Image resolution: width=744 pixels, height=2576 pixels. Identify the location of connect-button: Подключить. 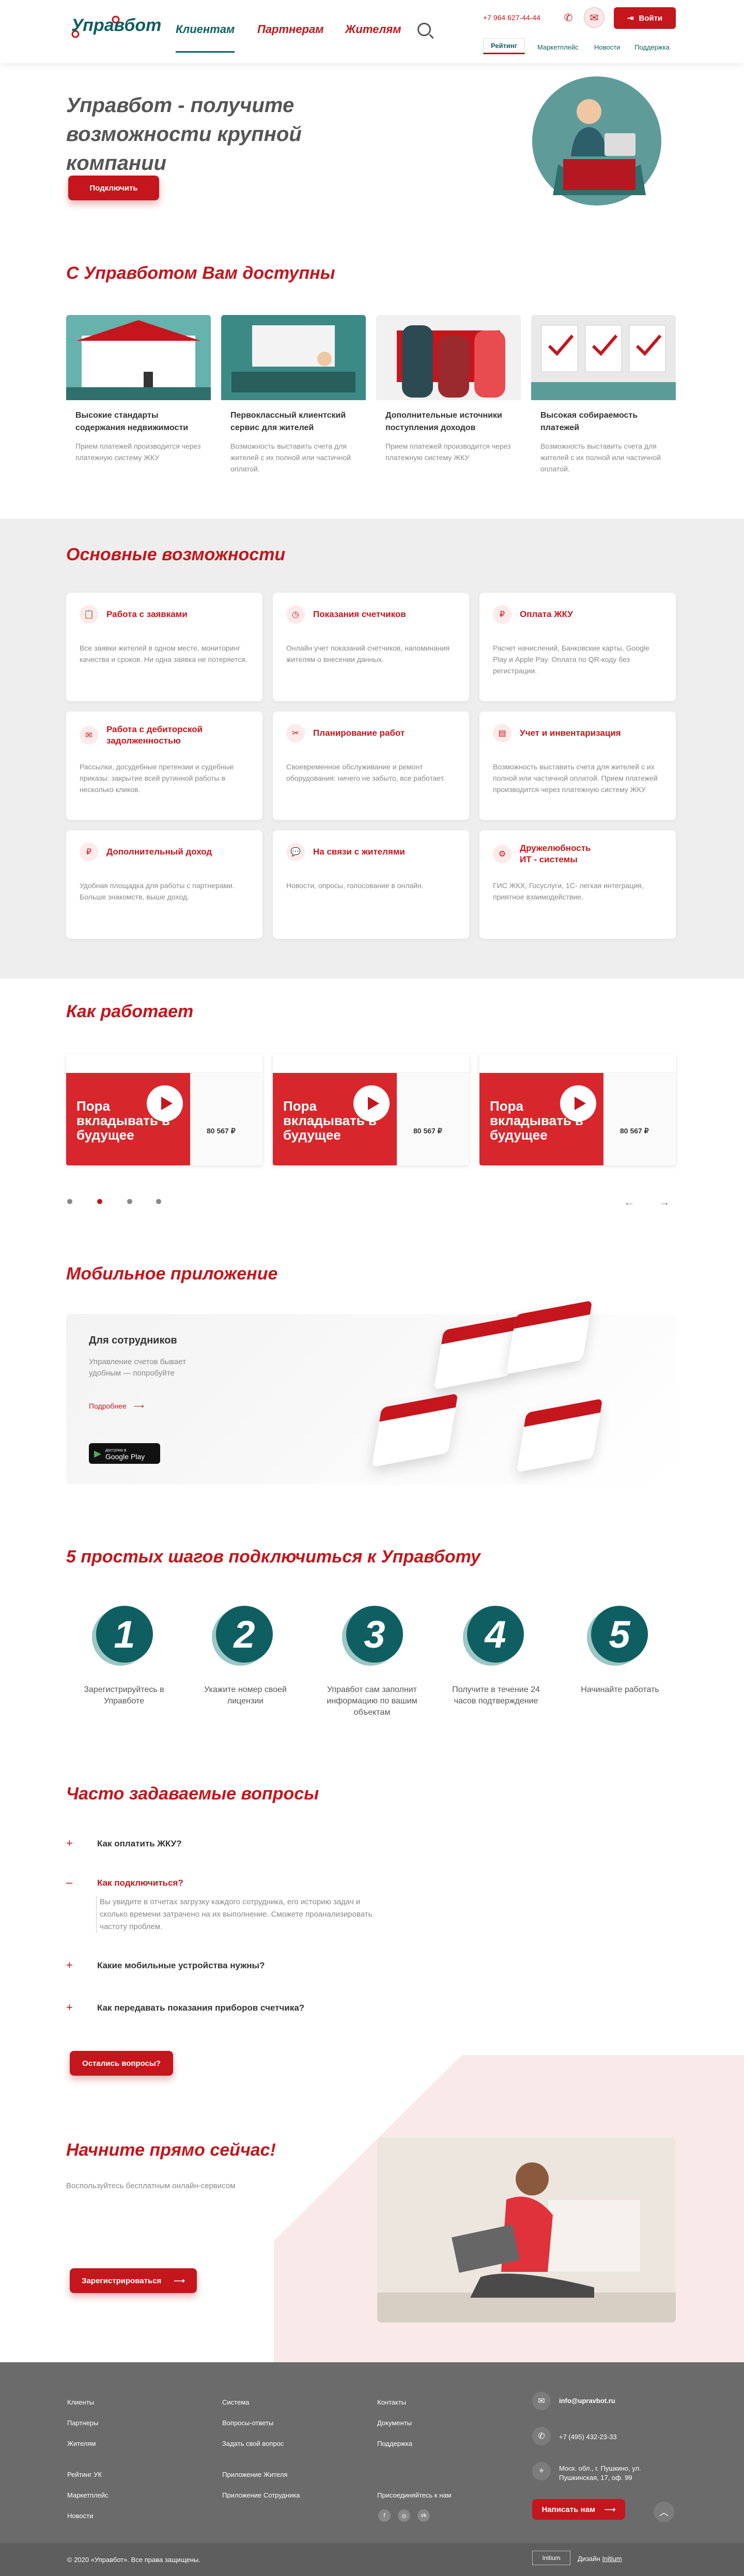
(114, 188).